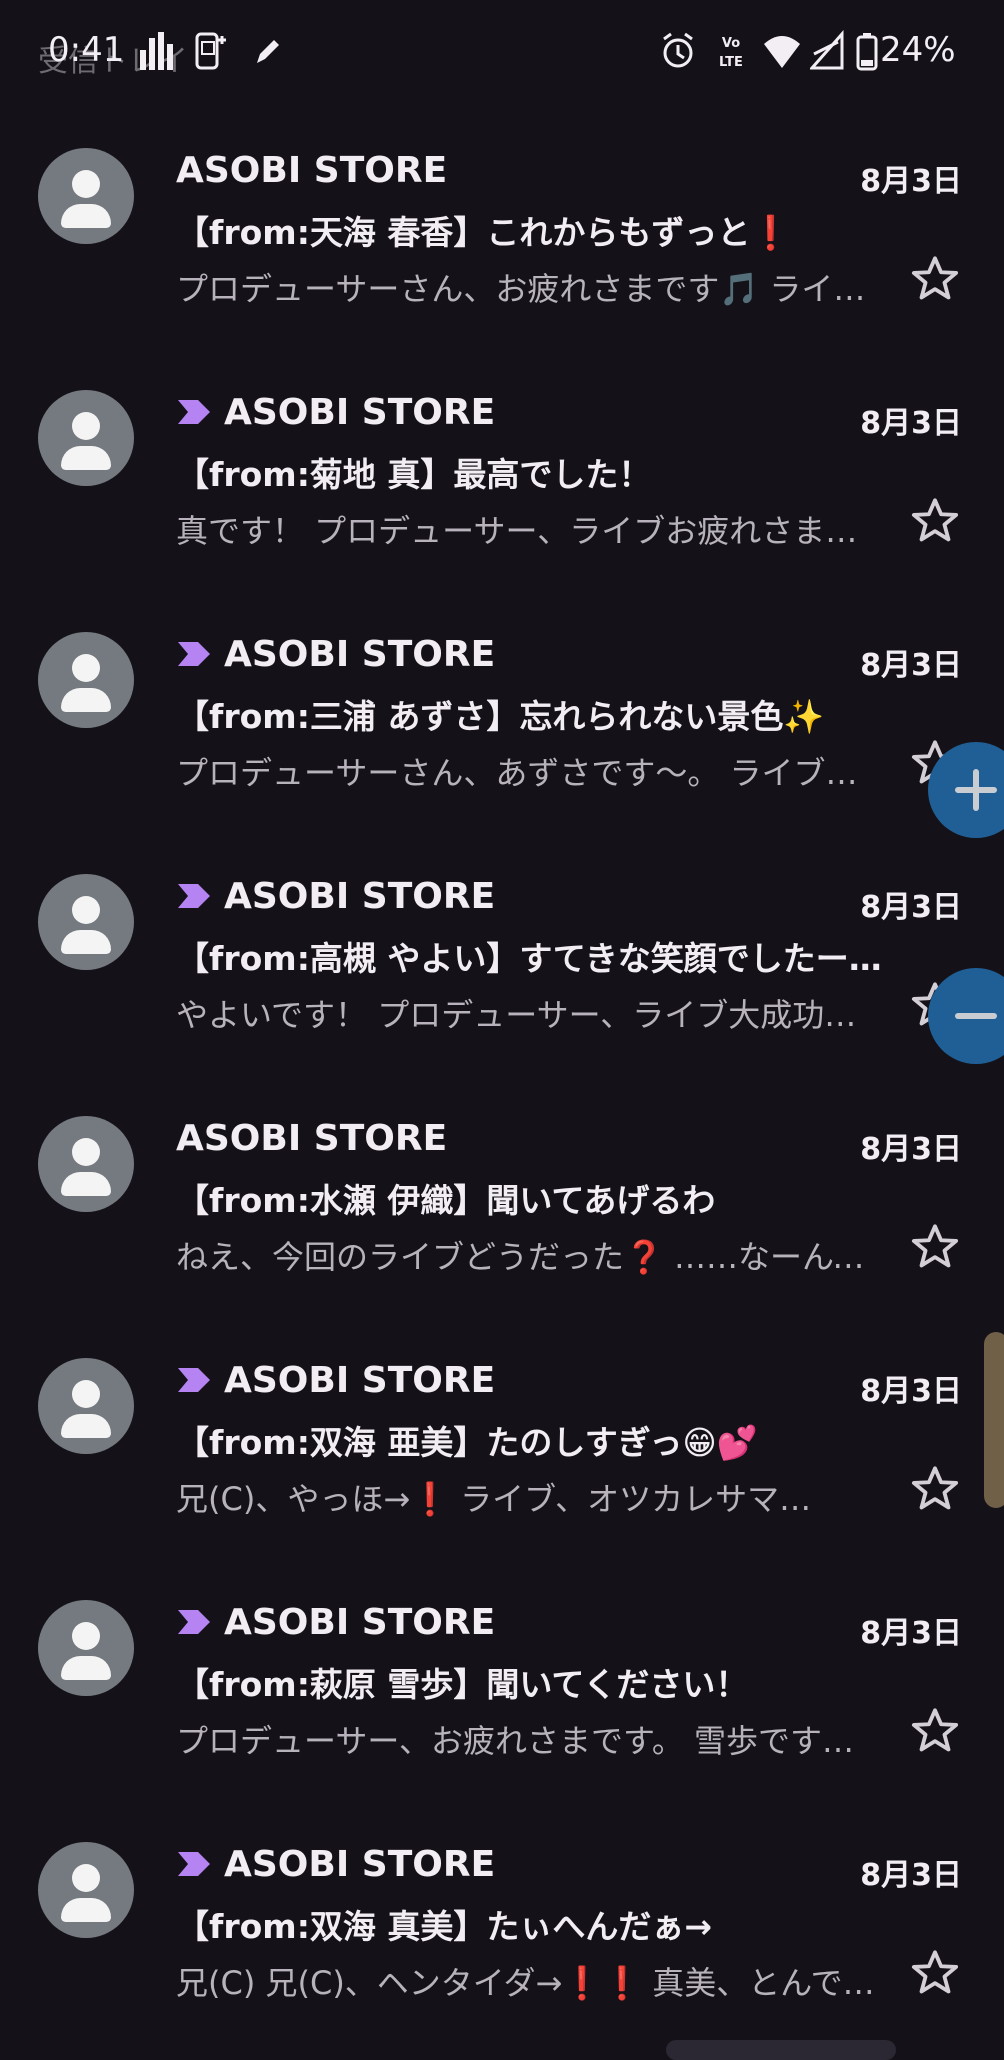 This screenshot has height=2060, width=1004. What do you see at coordinates (782, 52) in the screenshot?
I see `wifi-icon` at bounding box center [782, 52].